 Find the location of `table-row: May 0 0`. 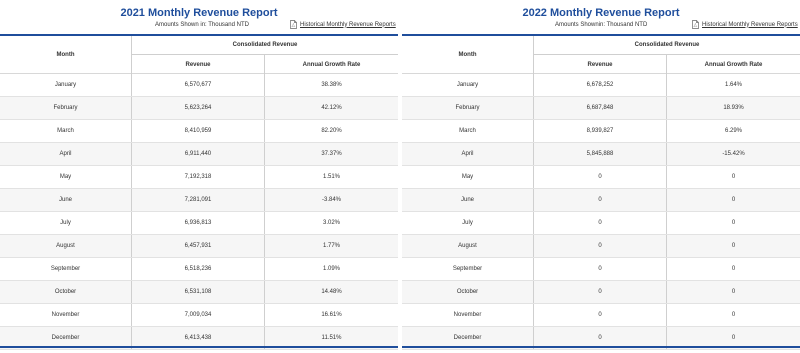

table-row: May 0 0 is located at coordinates (601, 177).